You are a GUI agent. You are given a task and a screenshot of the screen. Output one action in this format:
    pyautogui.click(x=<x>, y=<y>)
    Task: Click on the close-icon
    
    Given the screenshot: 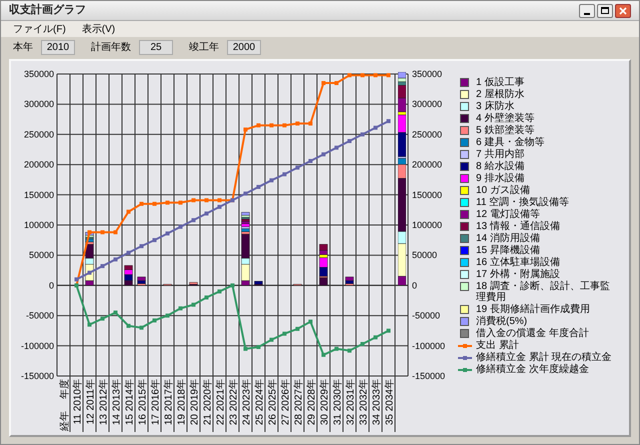 What is the action you would take?
    pyautogui.click(x=623, y=10)
    